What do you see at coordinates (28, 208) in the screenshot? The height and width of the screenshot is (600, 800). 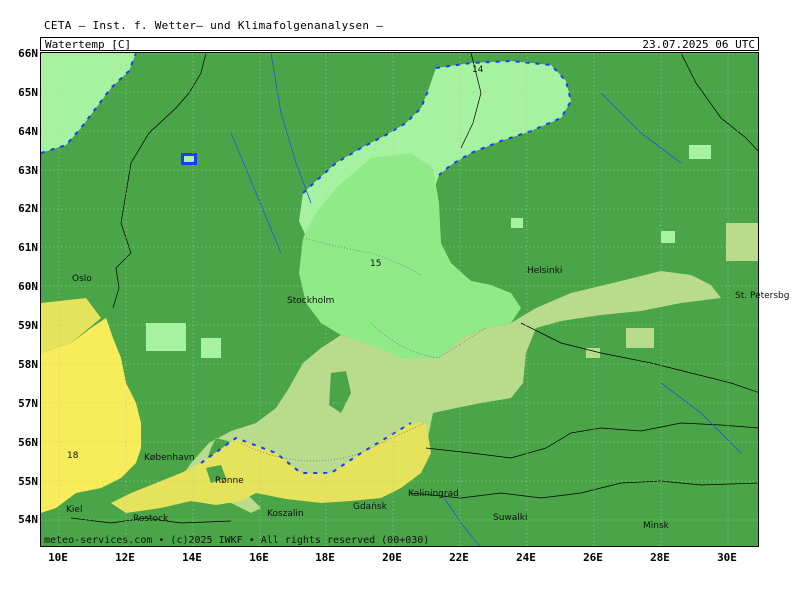 I see `lat-label: 62N` at bounding box center [28, 208].